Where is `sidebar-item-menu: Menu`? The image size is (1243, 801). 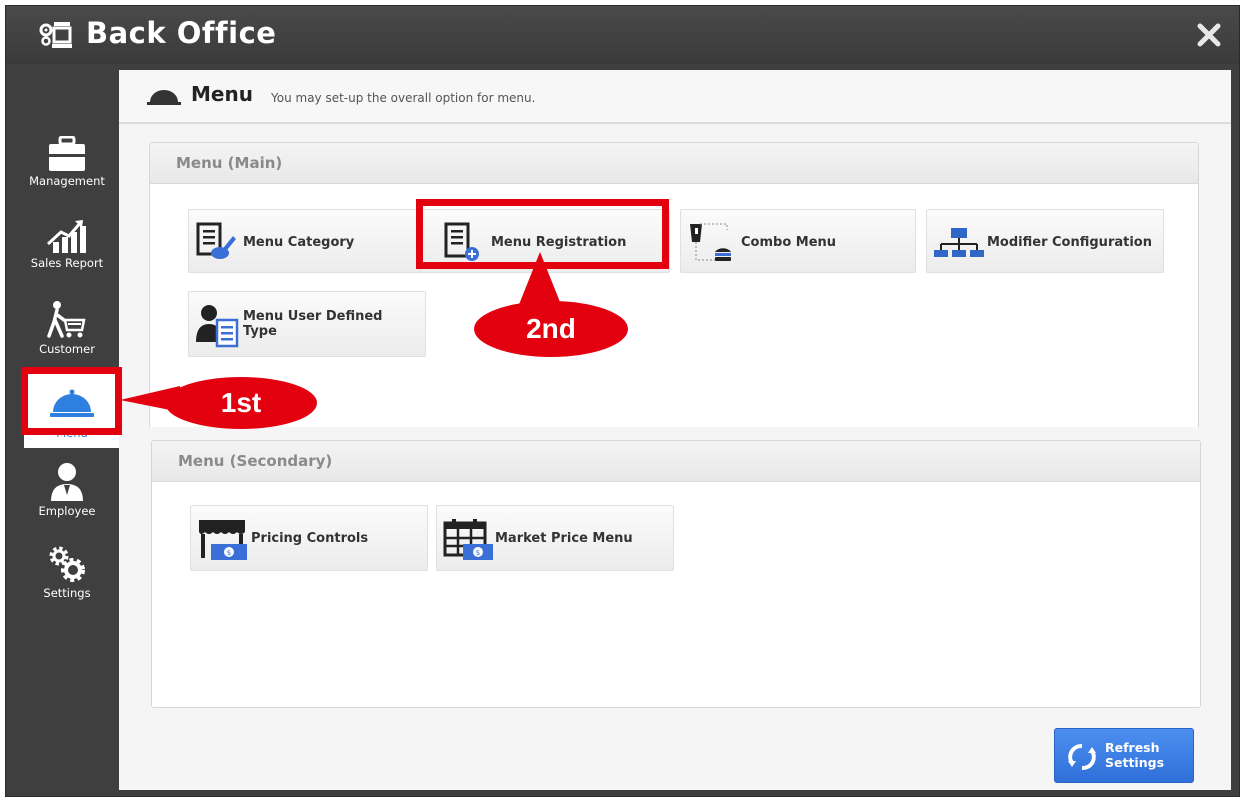 sidebar-item-menu: Menu is located at coordinates (72, 410).